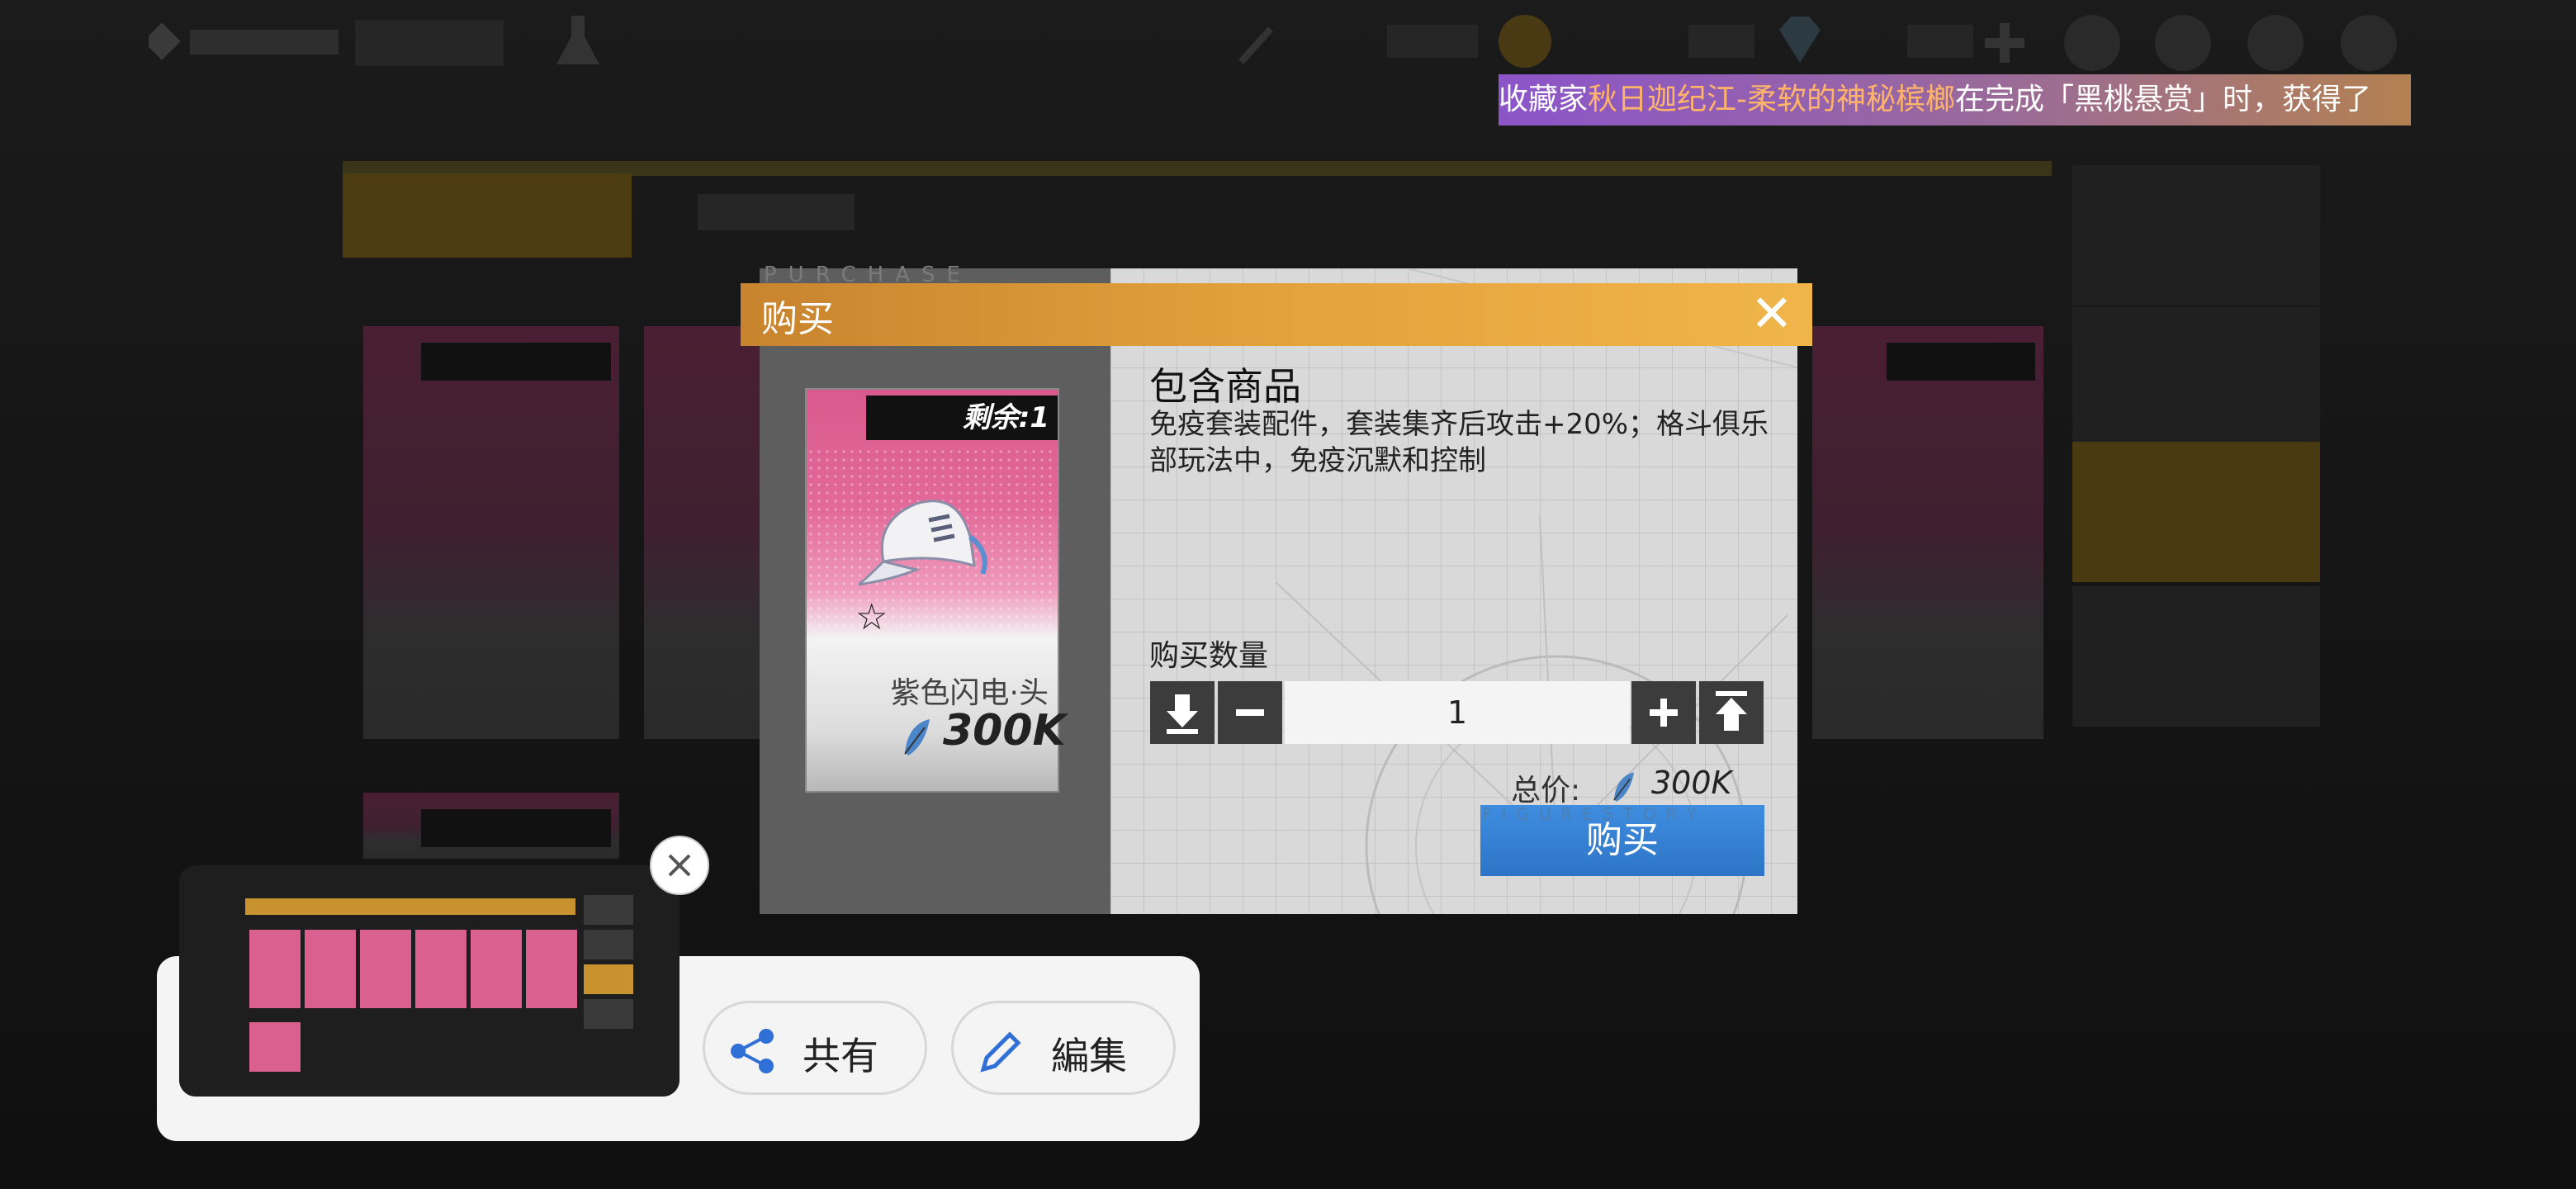 The image size is (2576, 1189). I want to click on star-icon: ☆, so click(871, 617).